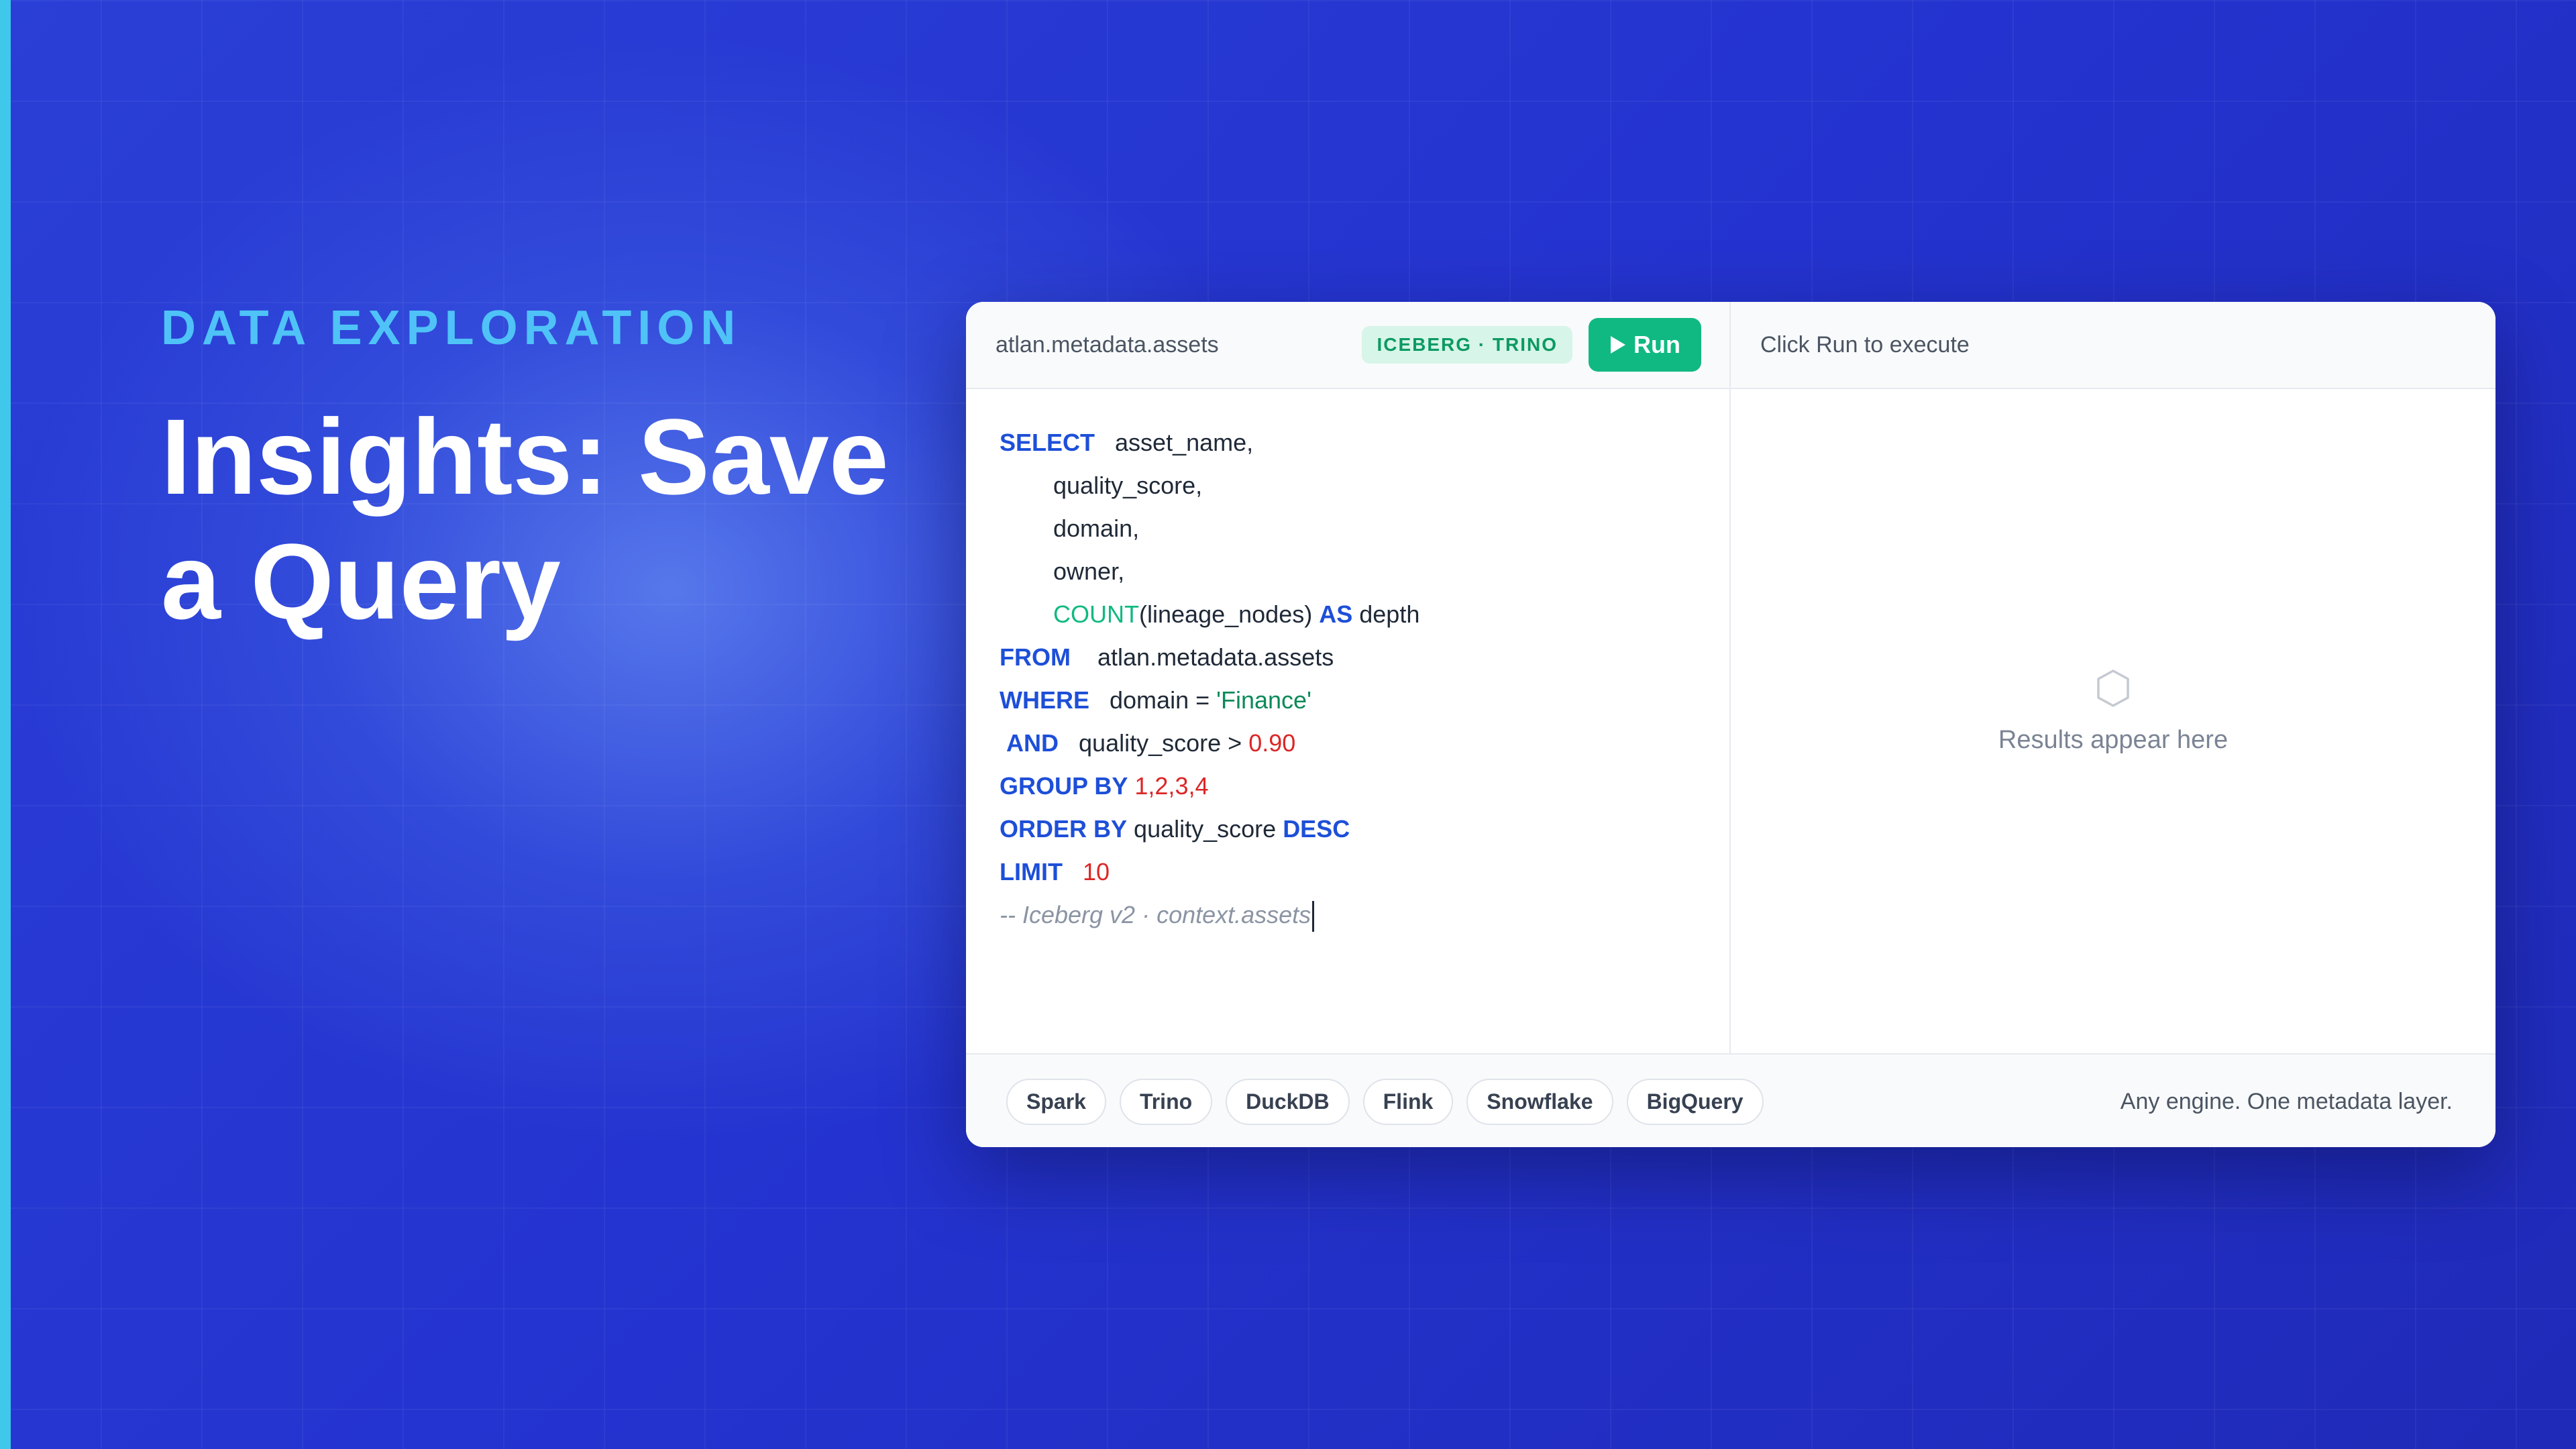 The width and height of the screenshot is (2576, 1449). Describe the element at coordinates (1355, 915) in the screenshot. I see `code-line: -- Iceberg v2 · context.assets` at that location.